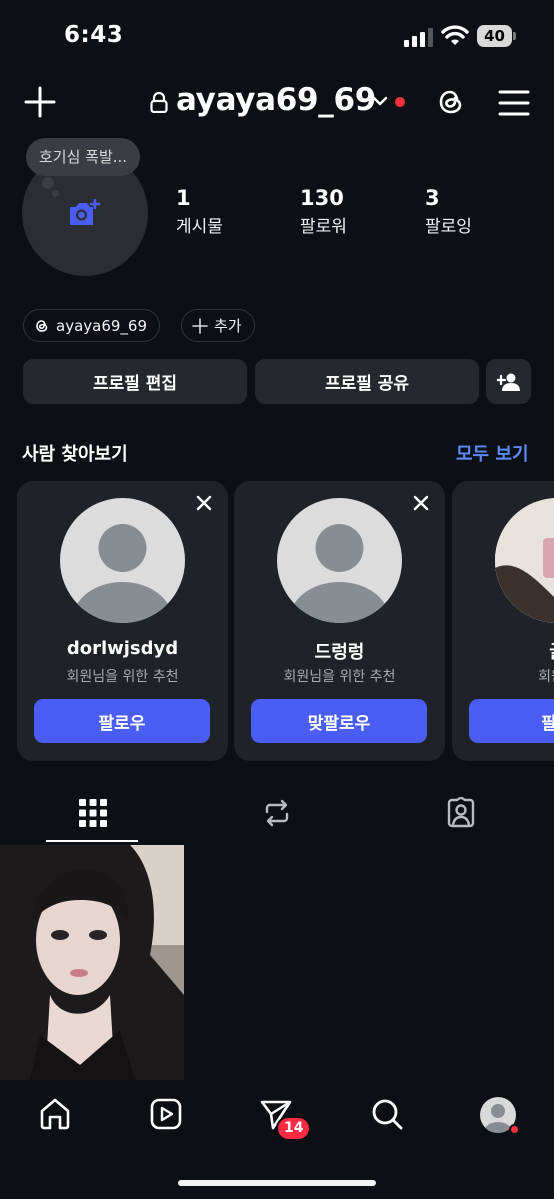  Describe the element at coordinates (432, 198) in the screenshot. I see `following-count: 3` at that location.